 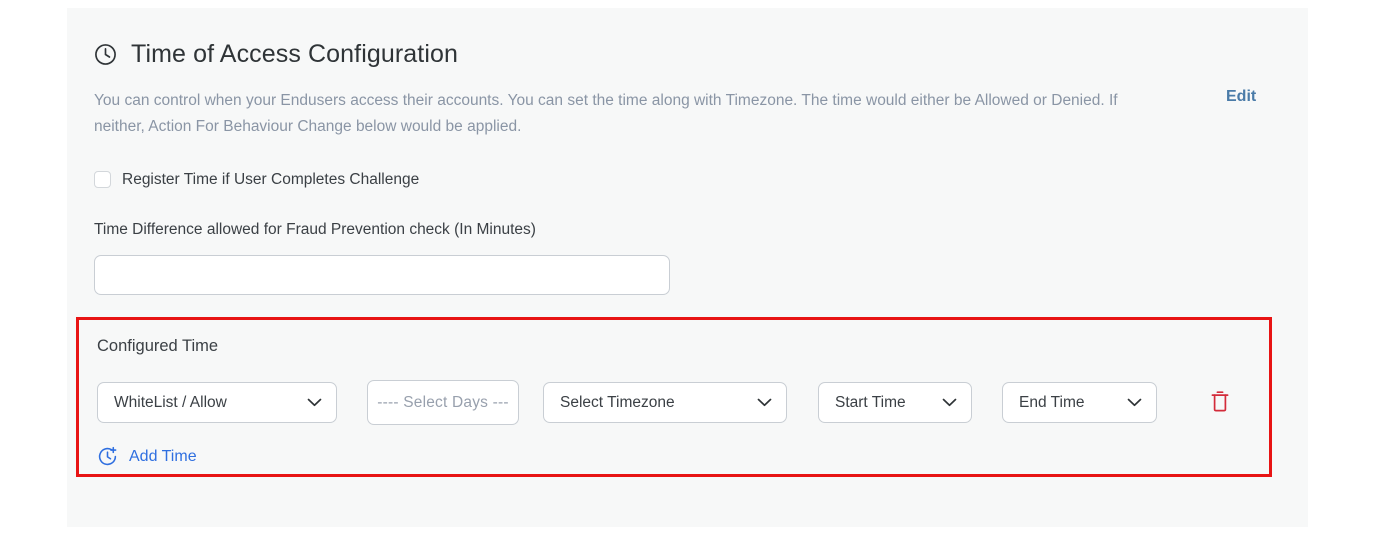 What do you see at coordinates (870, 402) in the screenshot?
I see `start-time-value: Start Time` at bounding box center [870, 402].